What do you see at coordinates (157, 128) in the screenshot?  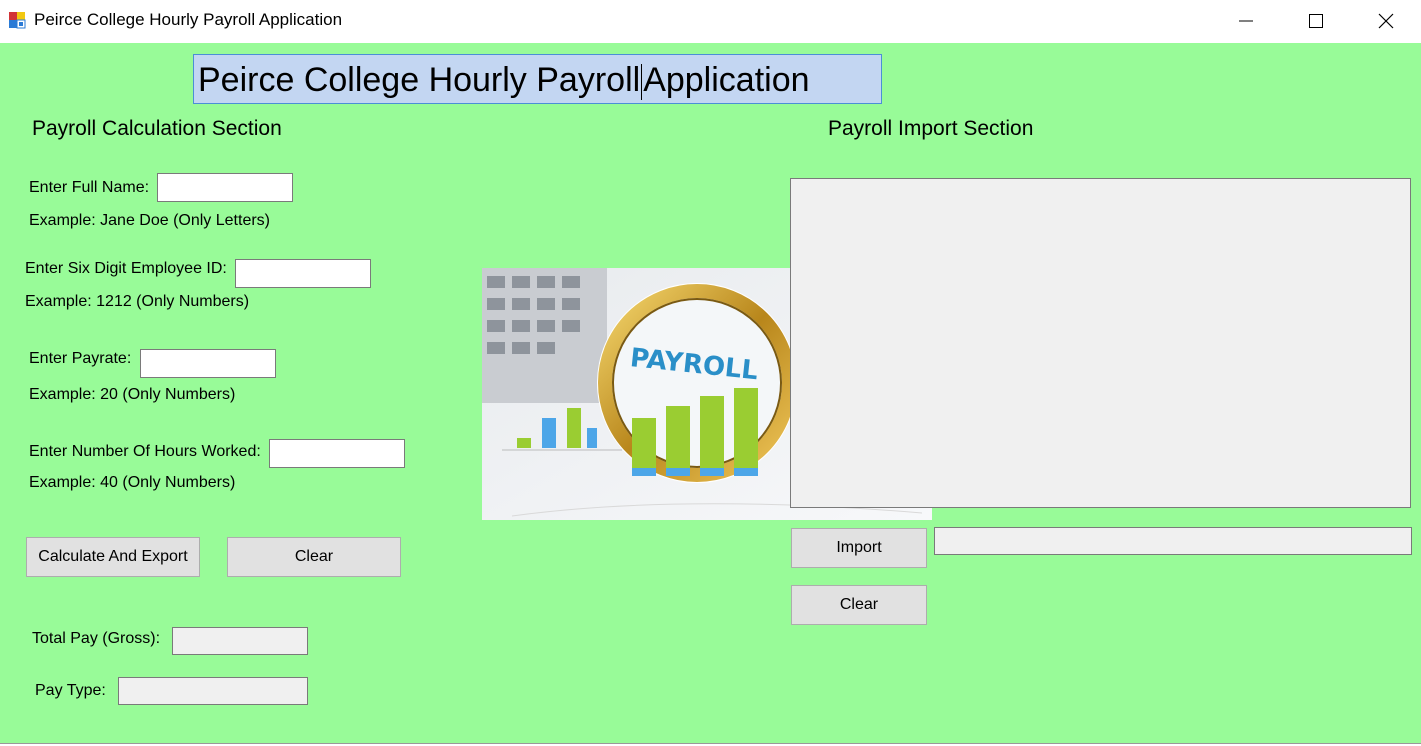 I see `calculation-section-title: Payroll Calculation Section` at bounding box center [157, 128].